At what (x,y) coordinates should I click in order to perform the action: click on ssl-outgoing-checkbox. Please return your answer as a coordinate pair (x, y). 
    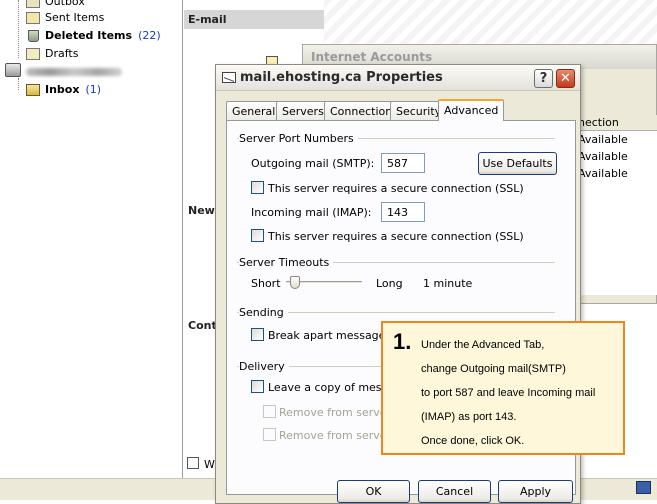
    Looking at the image, I should click on (257, 187).